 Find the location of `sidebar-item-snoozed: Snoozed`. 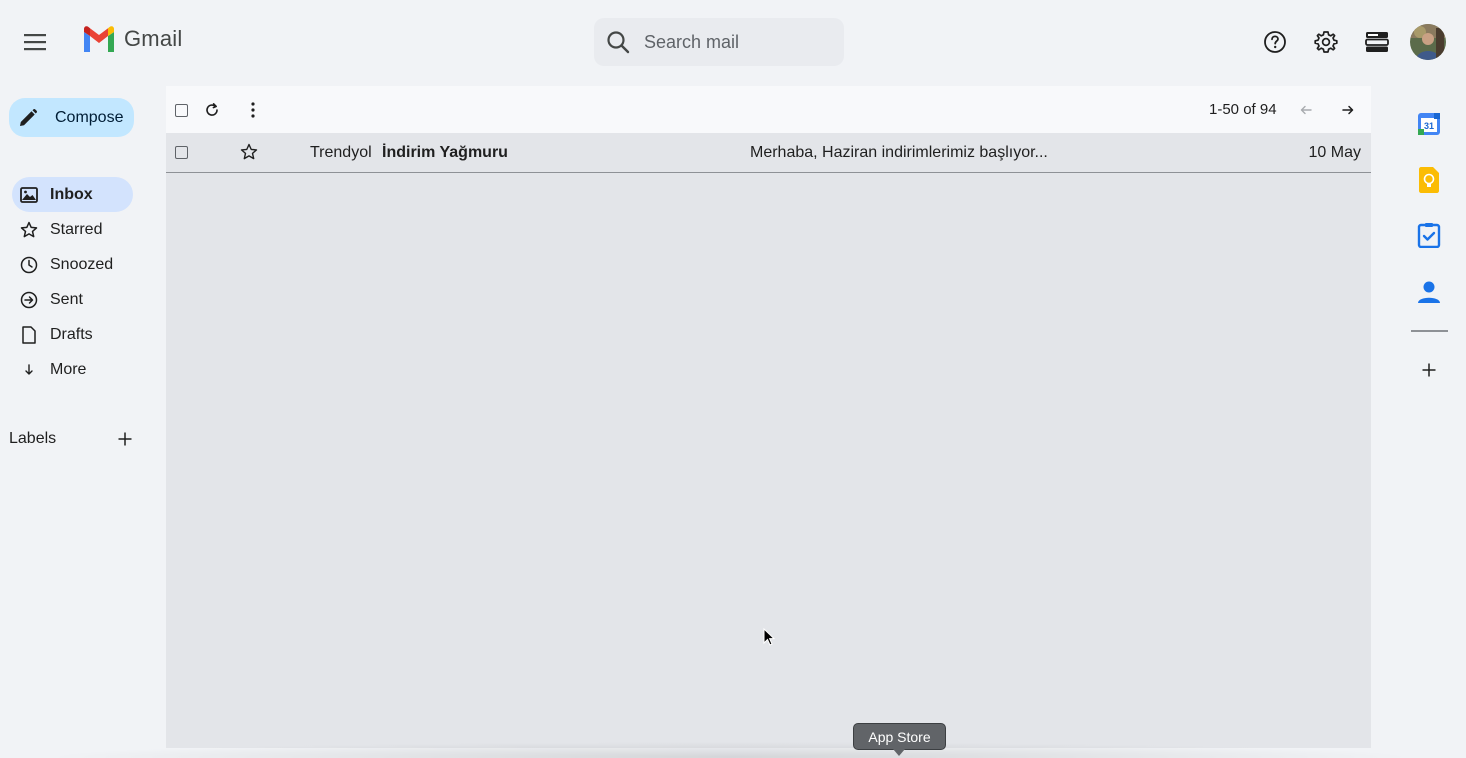

sidebar-item-snoozed: Snoozed is located at coordinates (72, 264).